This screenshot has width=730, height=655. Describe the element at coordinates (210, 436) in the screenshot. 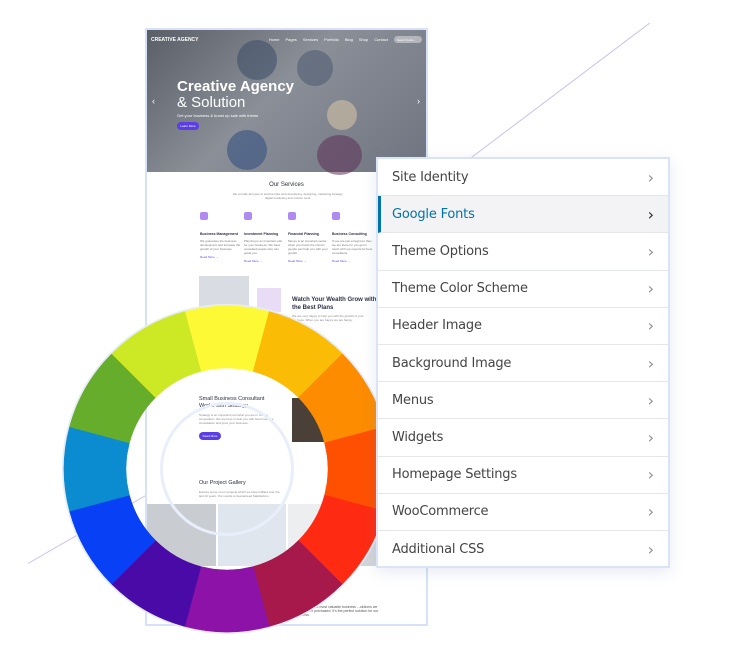

I see `consult-read-more-button: Read More` at that location.